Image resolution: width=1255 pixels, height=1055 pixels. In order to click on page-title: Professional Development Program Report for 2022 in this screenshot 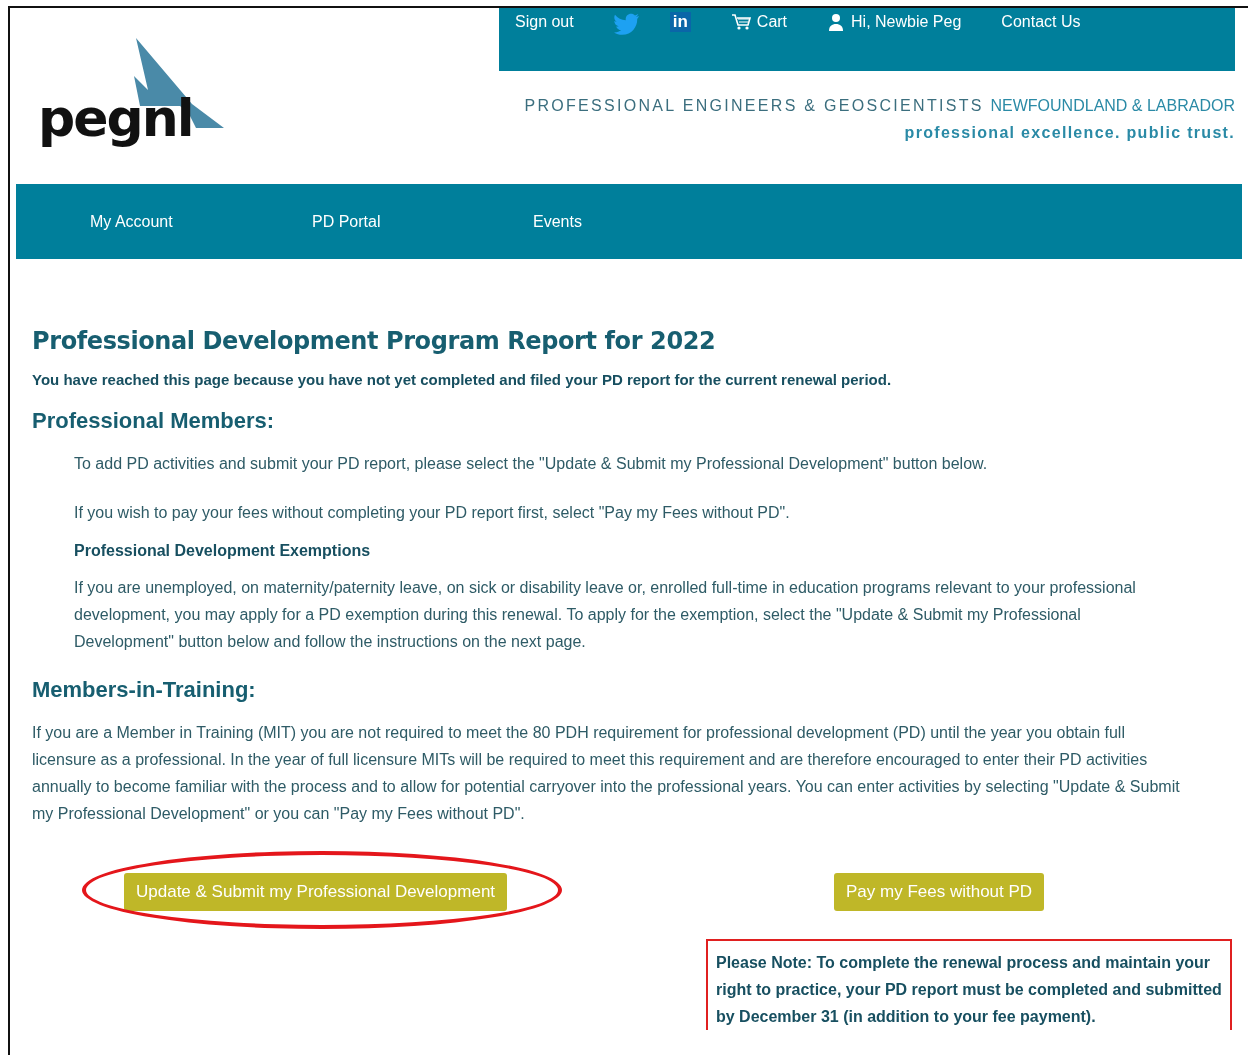, I will do `click(374, 341)`.